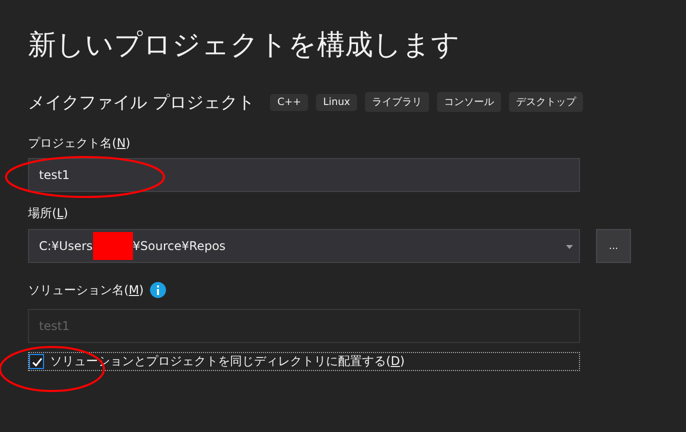 The width and height of the screenshot is (686, 432). What do you see at coordinates (86, 290) in the screenshot?
I see `field-label: ソリューション名(M)` at bounding box center [86, 290].